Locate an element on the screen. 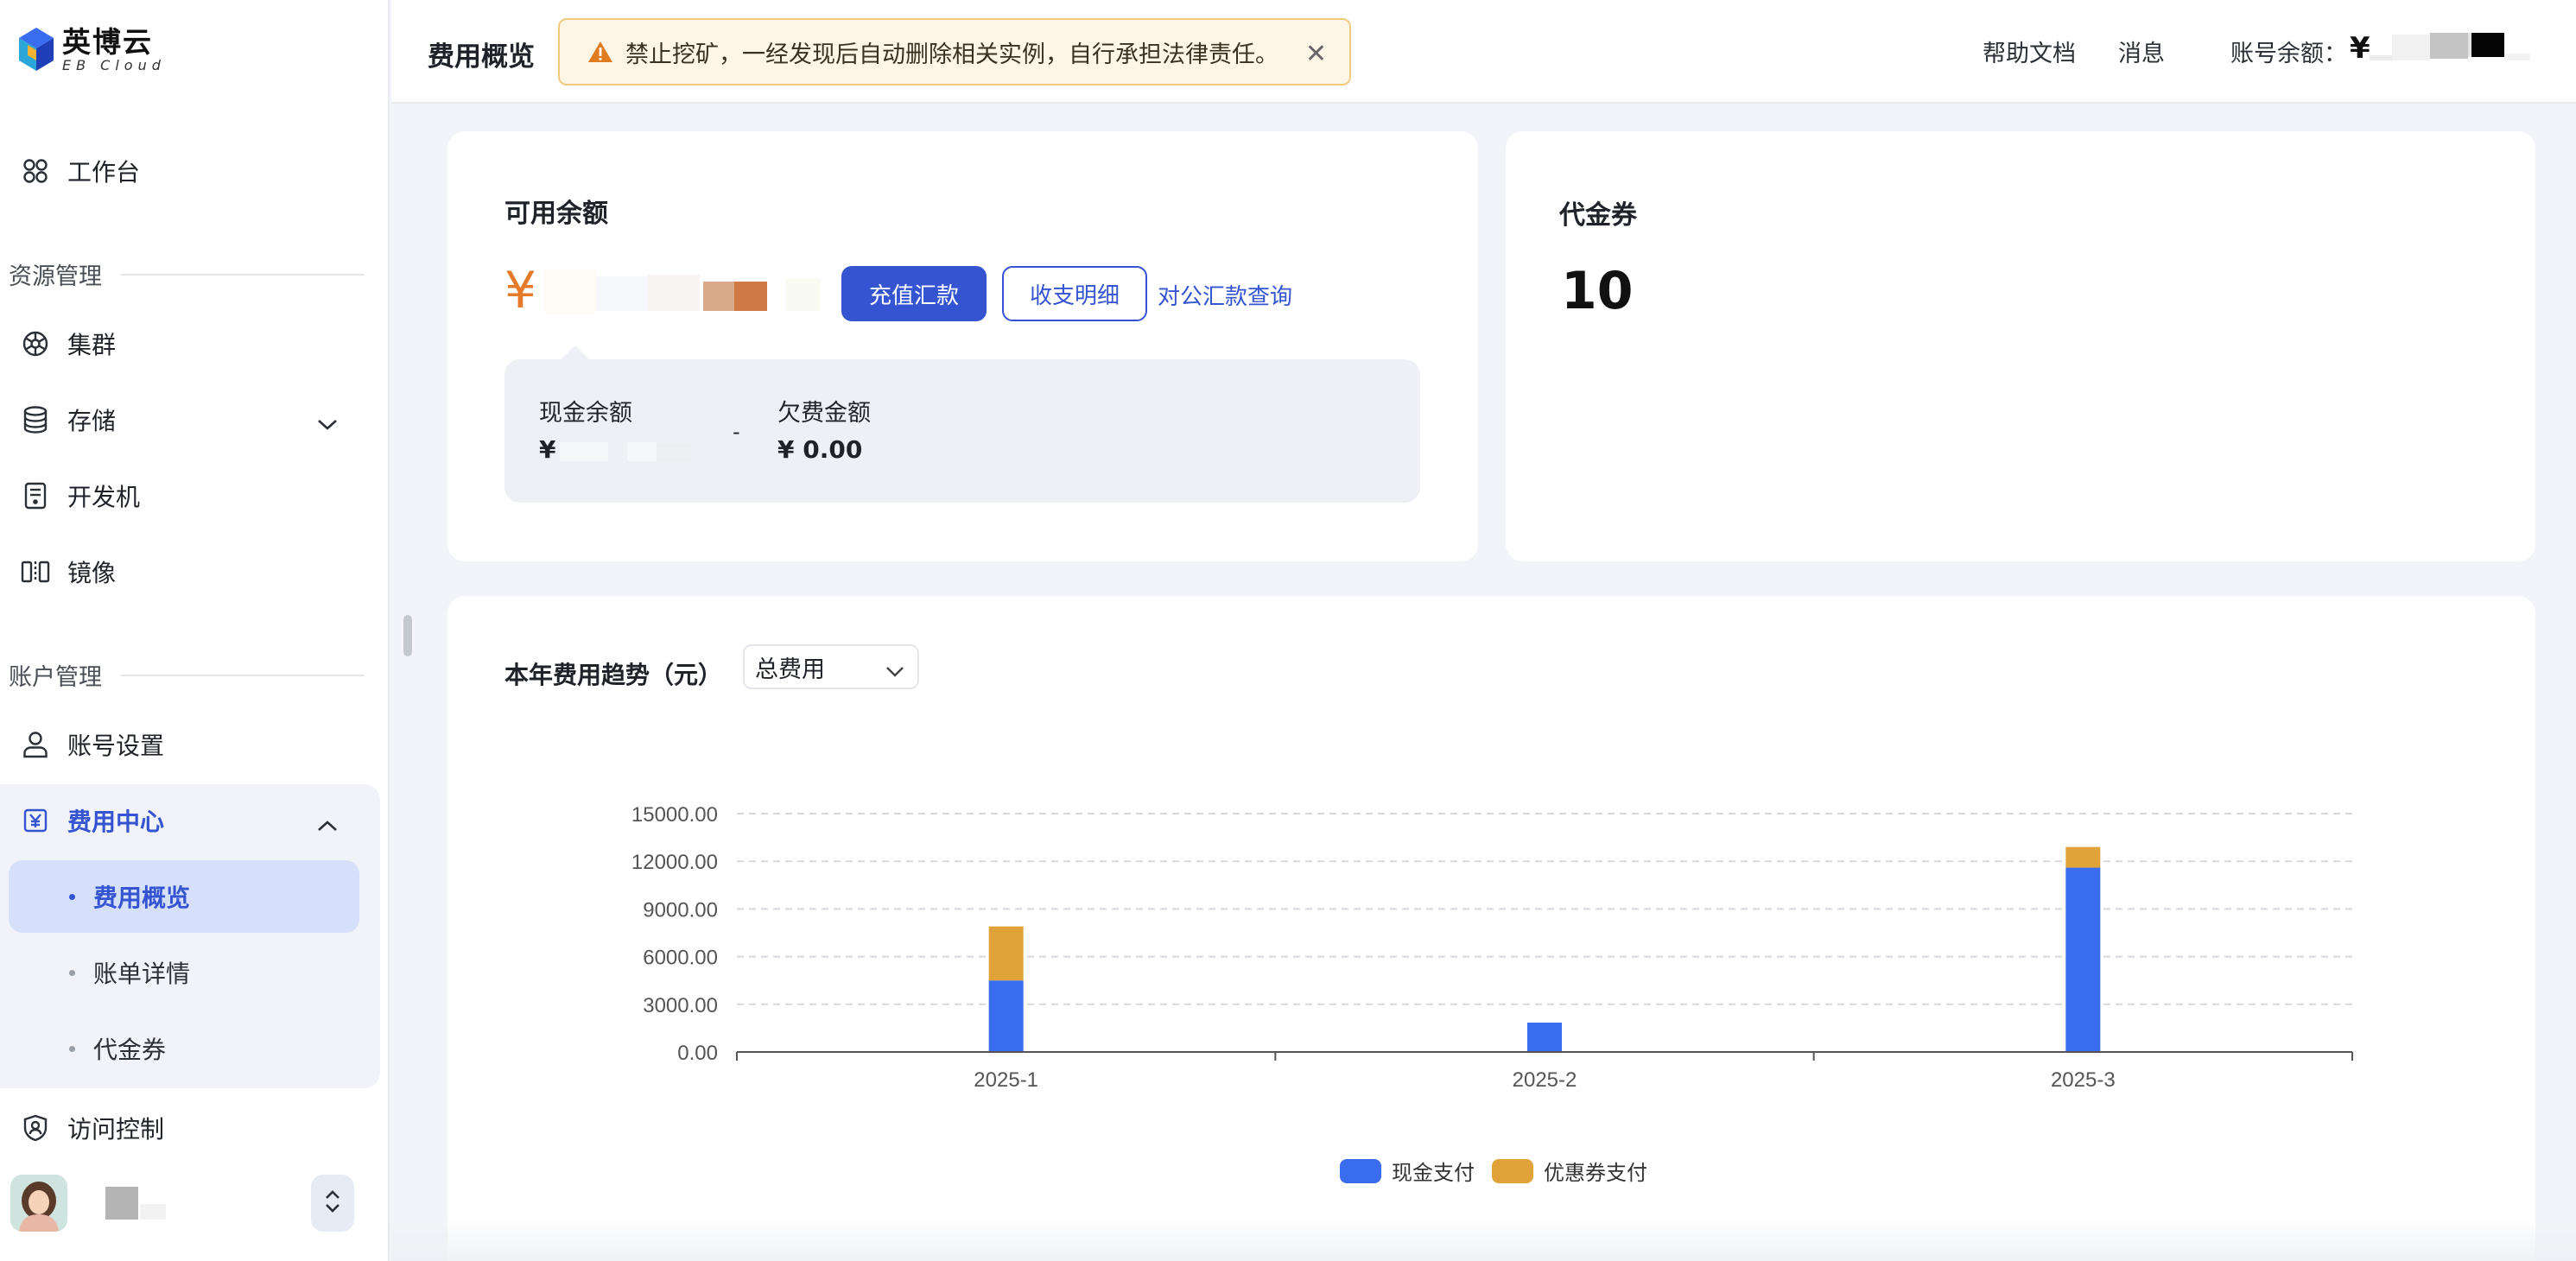 The image size is (2576, 1261). y-tick-label: 9000.00 is located at coordinates (680, 910).